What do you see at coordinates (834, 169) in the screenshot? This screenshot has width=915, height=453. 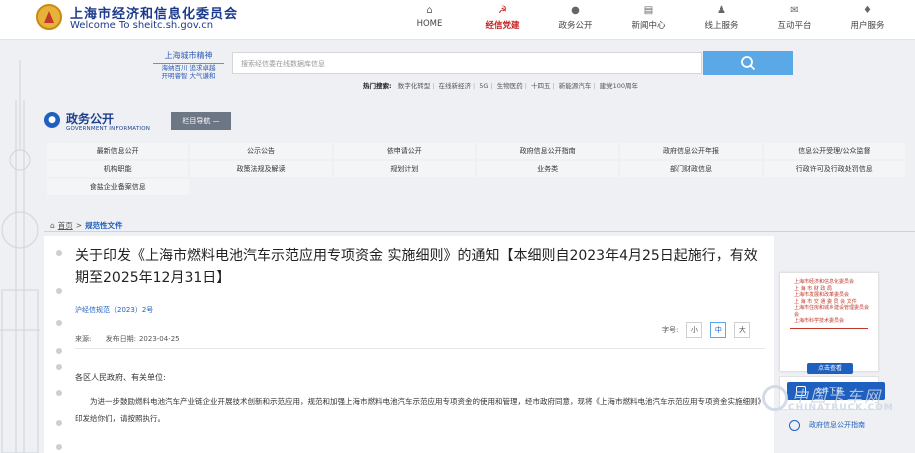 I see `menu-item: 行政许可及行政处罚信息` at bounding box center [834, 169].